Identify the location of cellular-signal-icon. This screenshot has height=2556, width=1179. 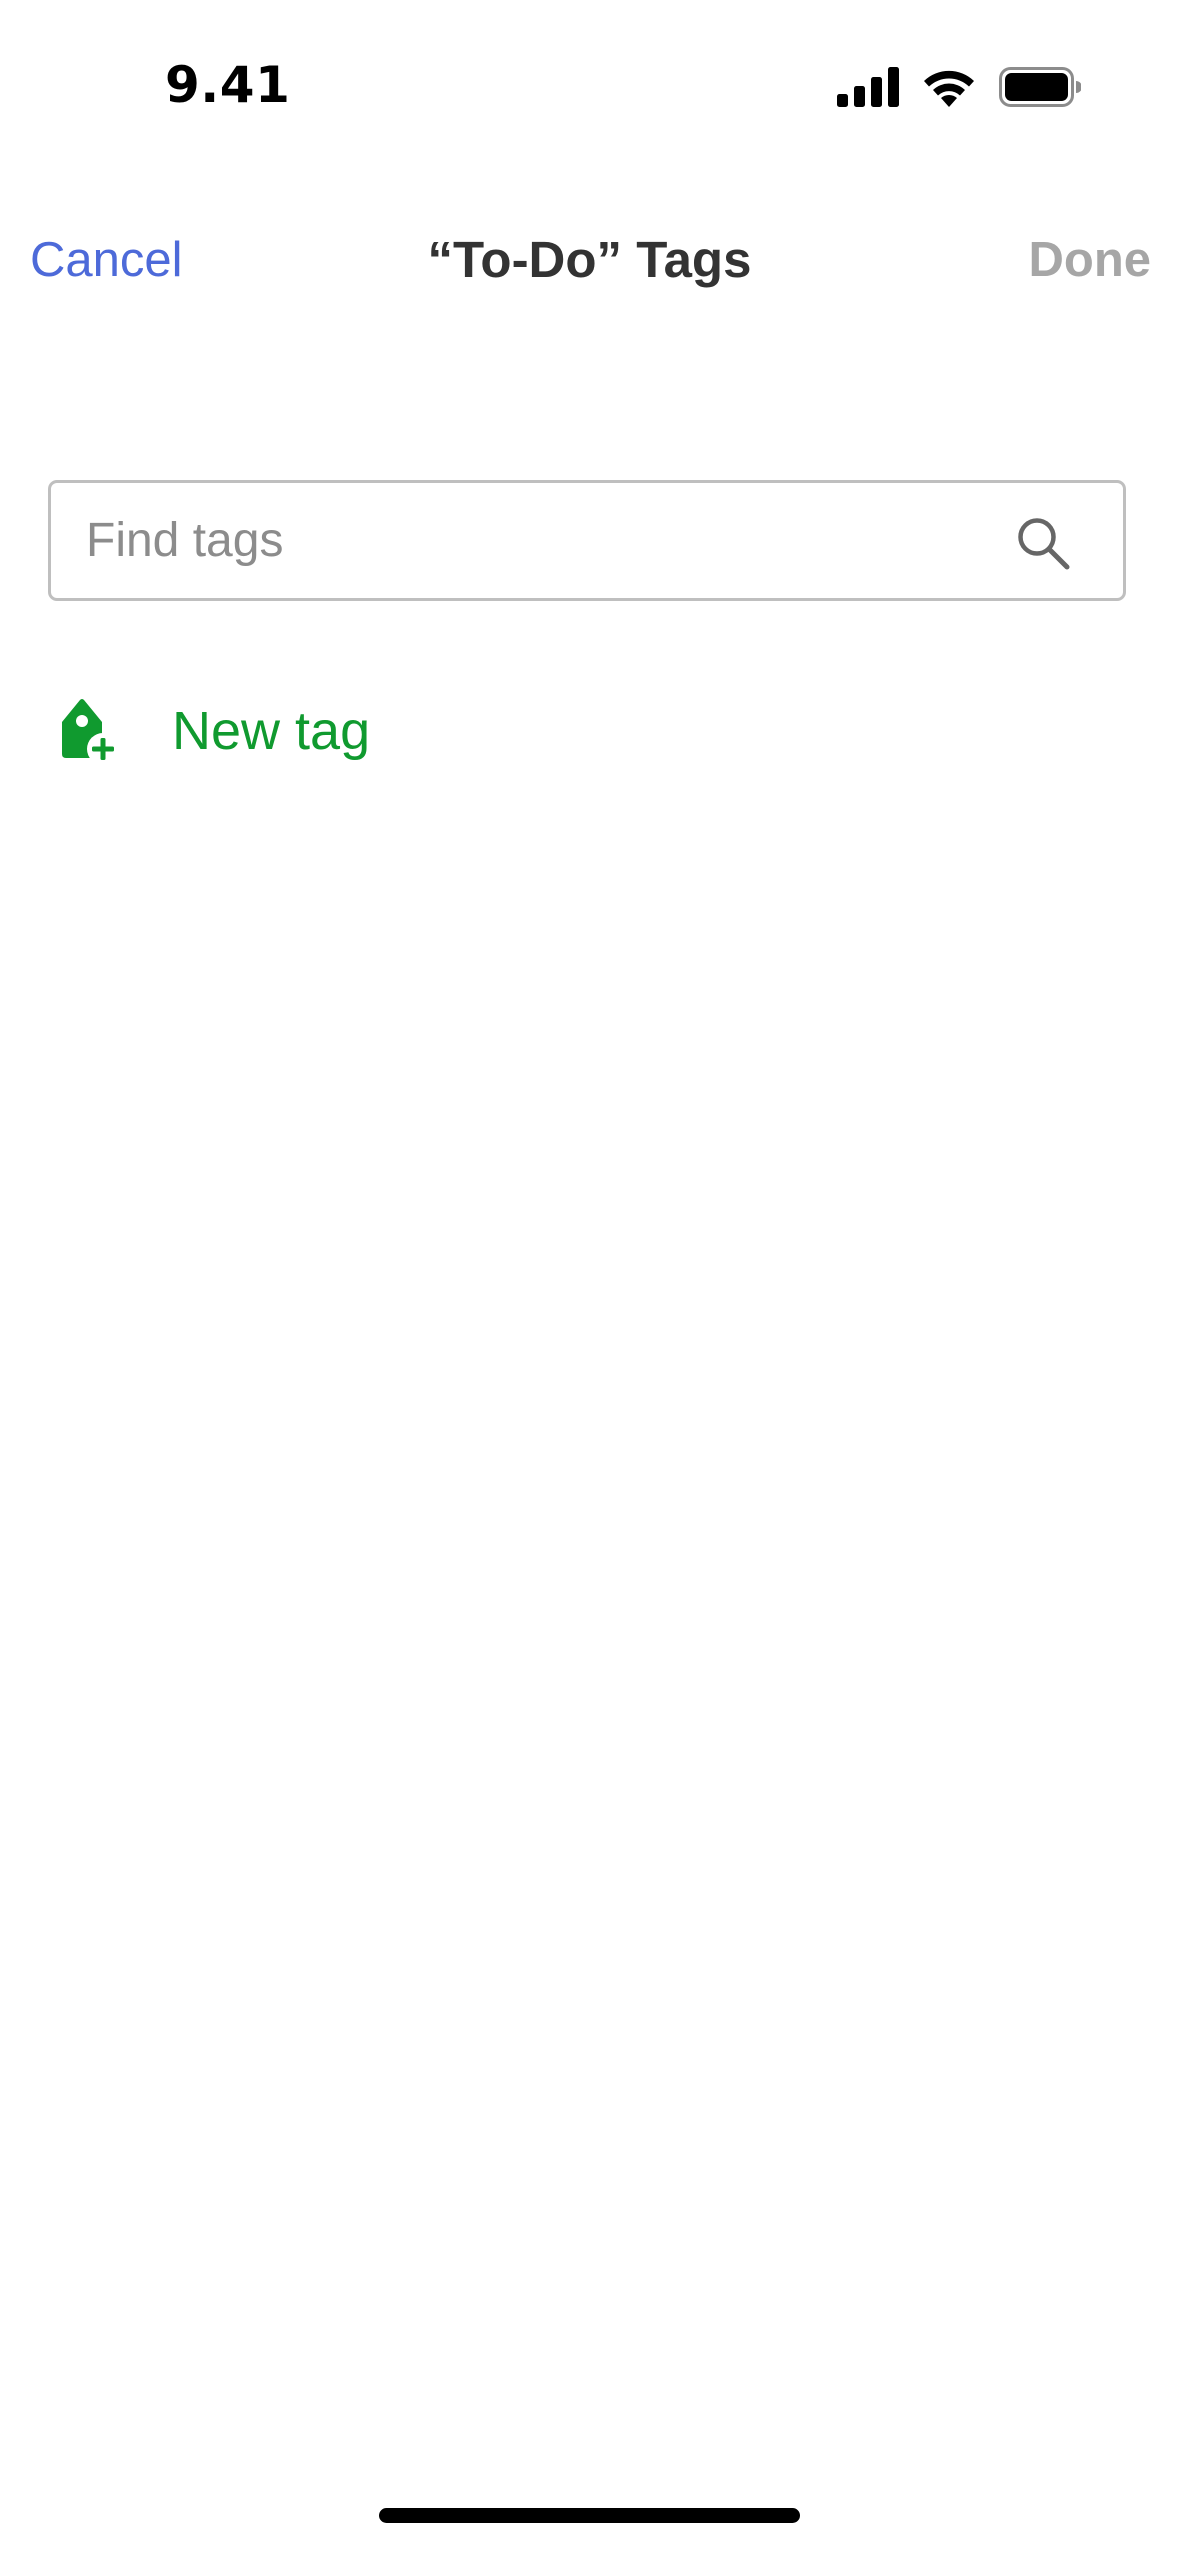
(868, 87).